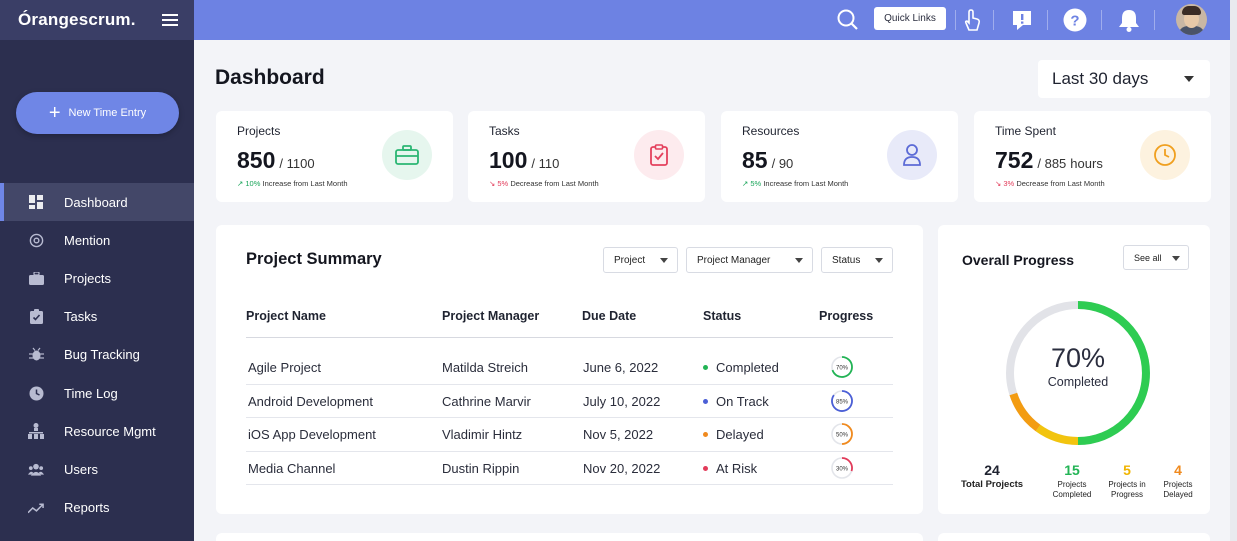  I want to click on stat-trend: ↘ 3% Decrease from Last Month, so click(1050, 183).